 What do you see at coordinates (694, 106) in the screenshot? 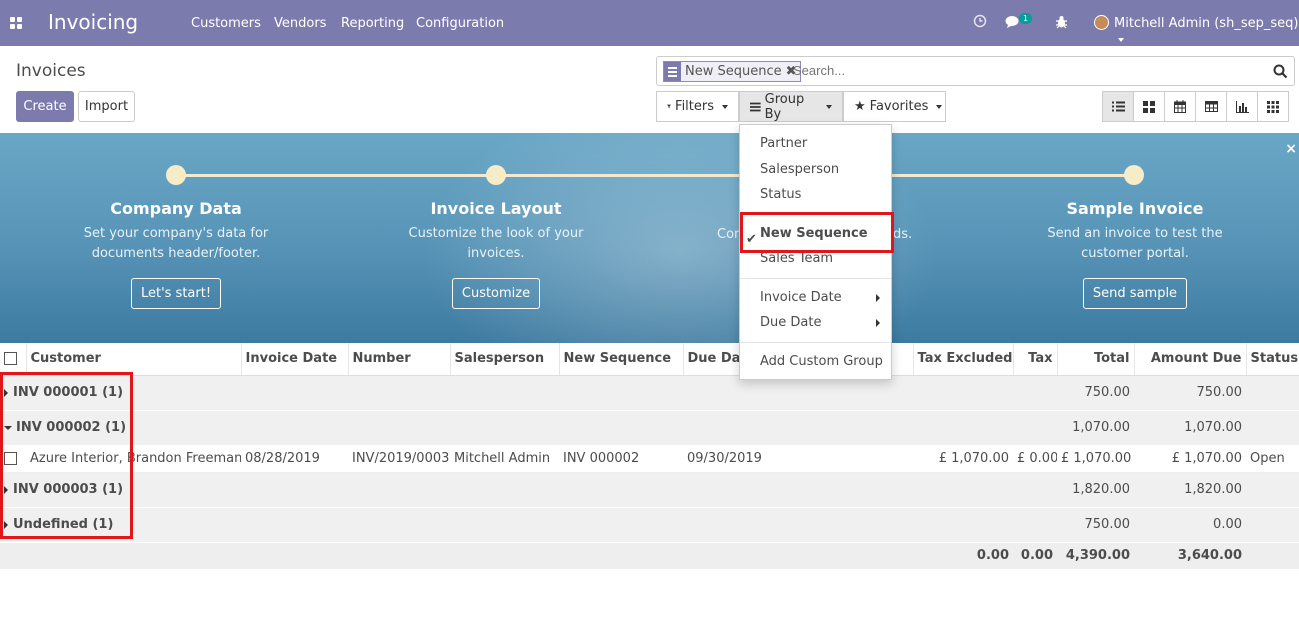
I see `filters-label: Filters` at bounding box center [694, 106].